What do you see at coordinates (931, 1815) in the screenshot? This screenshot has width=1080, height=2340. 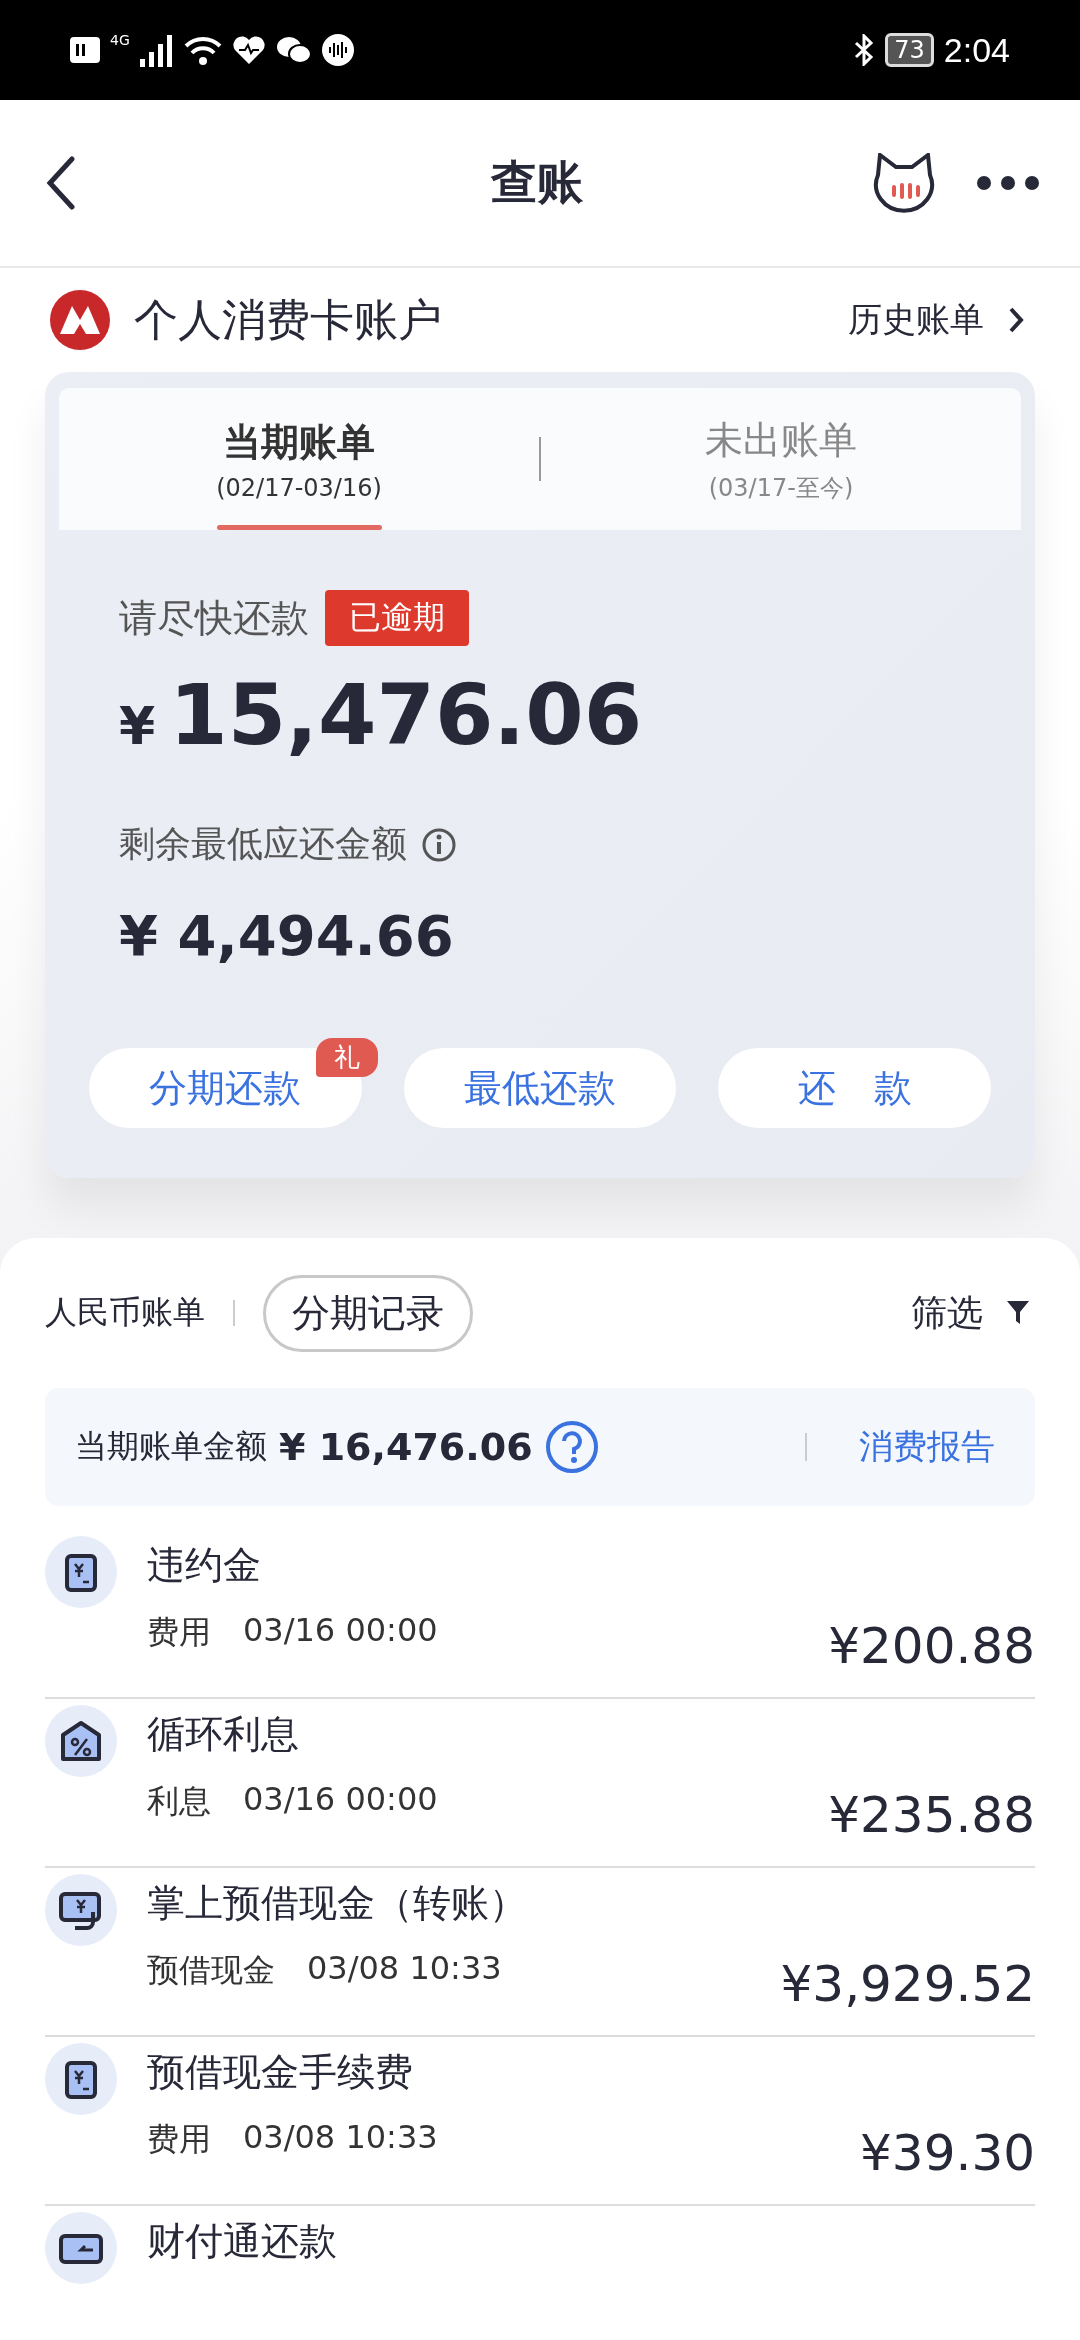 I see `transaction-amount: ¥235.88` at bounding box center [931, 1815].